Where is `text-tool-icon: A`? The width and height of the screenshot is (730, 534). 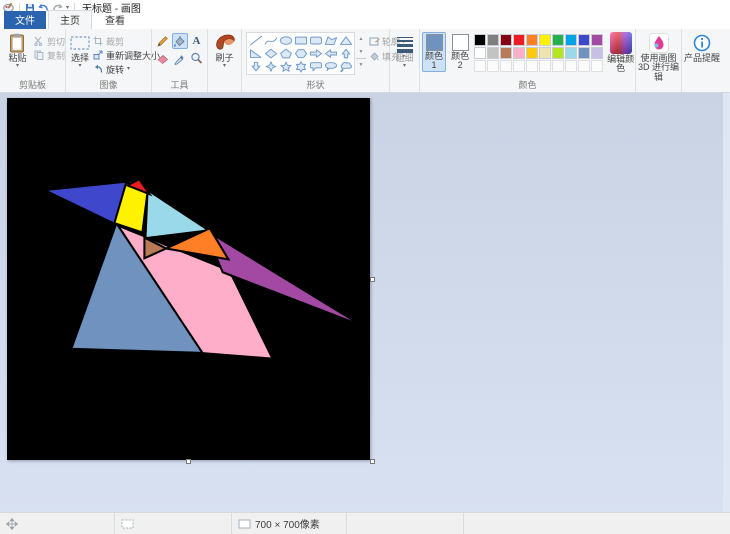 text-tool-icon: A is located at coordinates (196, 41).